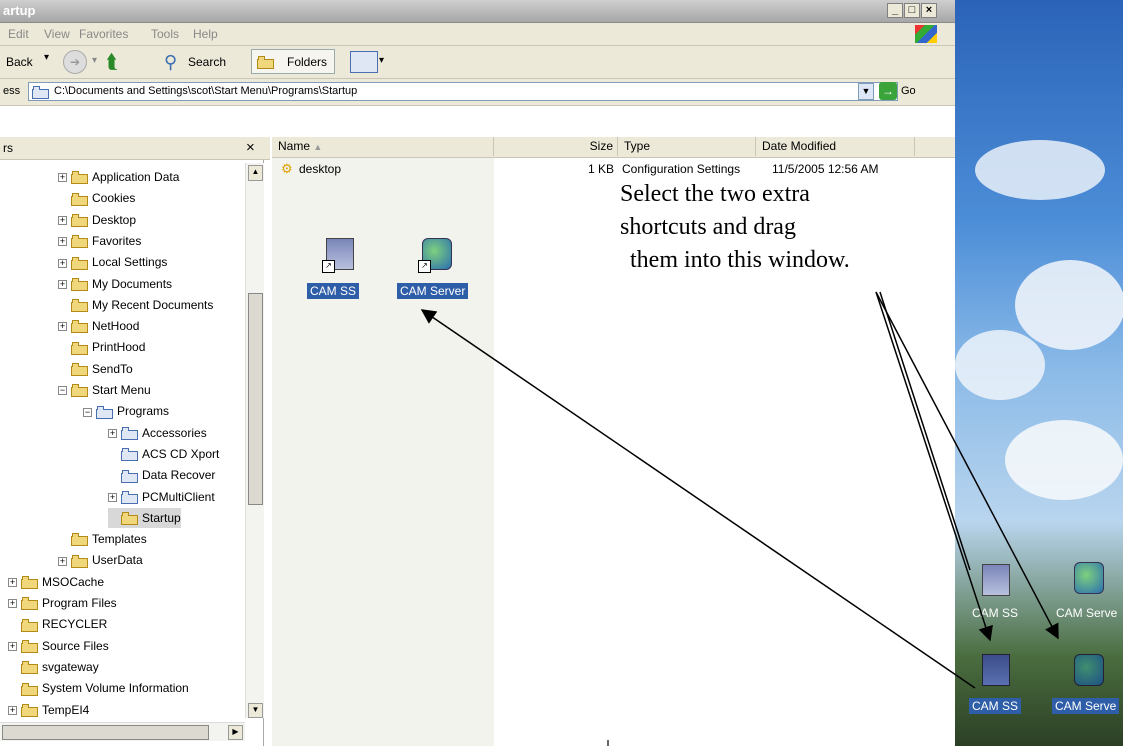 The image size is (1123, 746). Describe the element at coordinates (250, 147) in the screenshot. I see `pane-close-icon: ×` at that location.